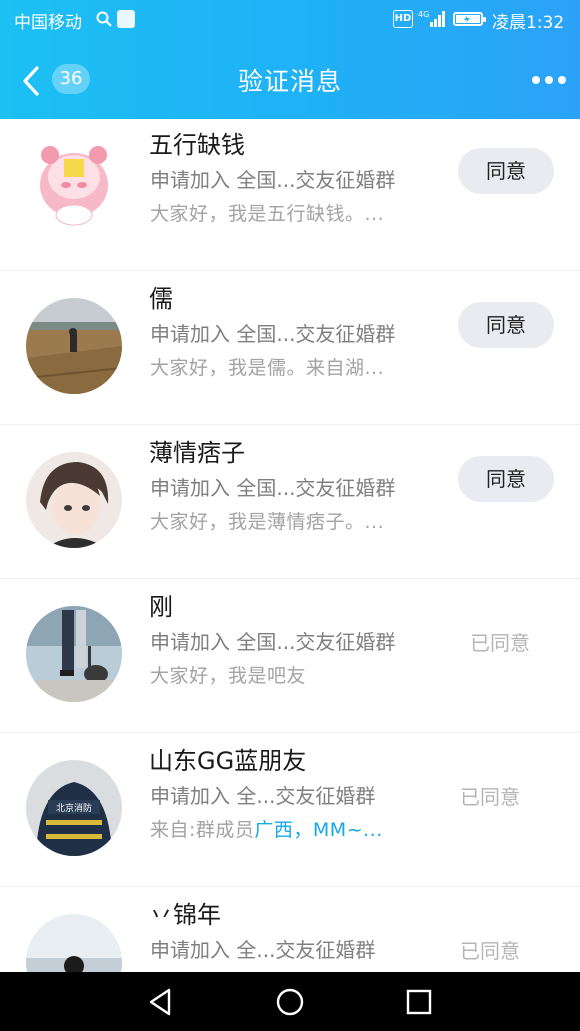  I want to click on svg-text: 4G, so click(423, 14).